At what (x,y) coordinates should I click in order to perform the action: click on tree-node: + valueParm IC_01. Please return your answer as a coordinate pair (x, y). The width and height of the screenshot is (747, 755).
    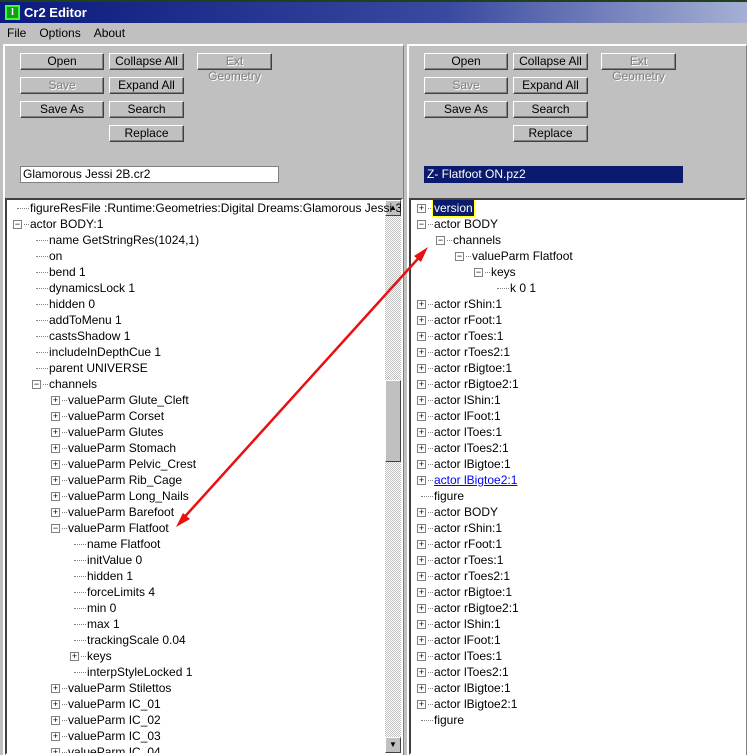
    Looking at the image, I should click on (204, 704).